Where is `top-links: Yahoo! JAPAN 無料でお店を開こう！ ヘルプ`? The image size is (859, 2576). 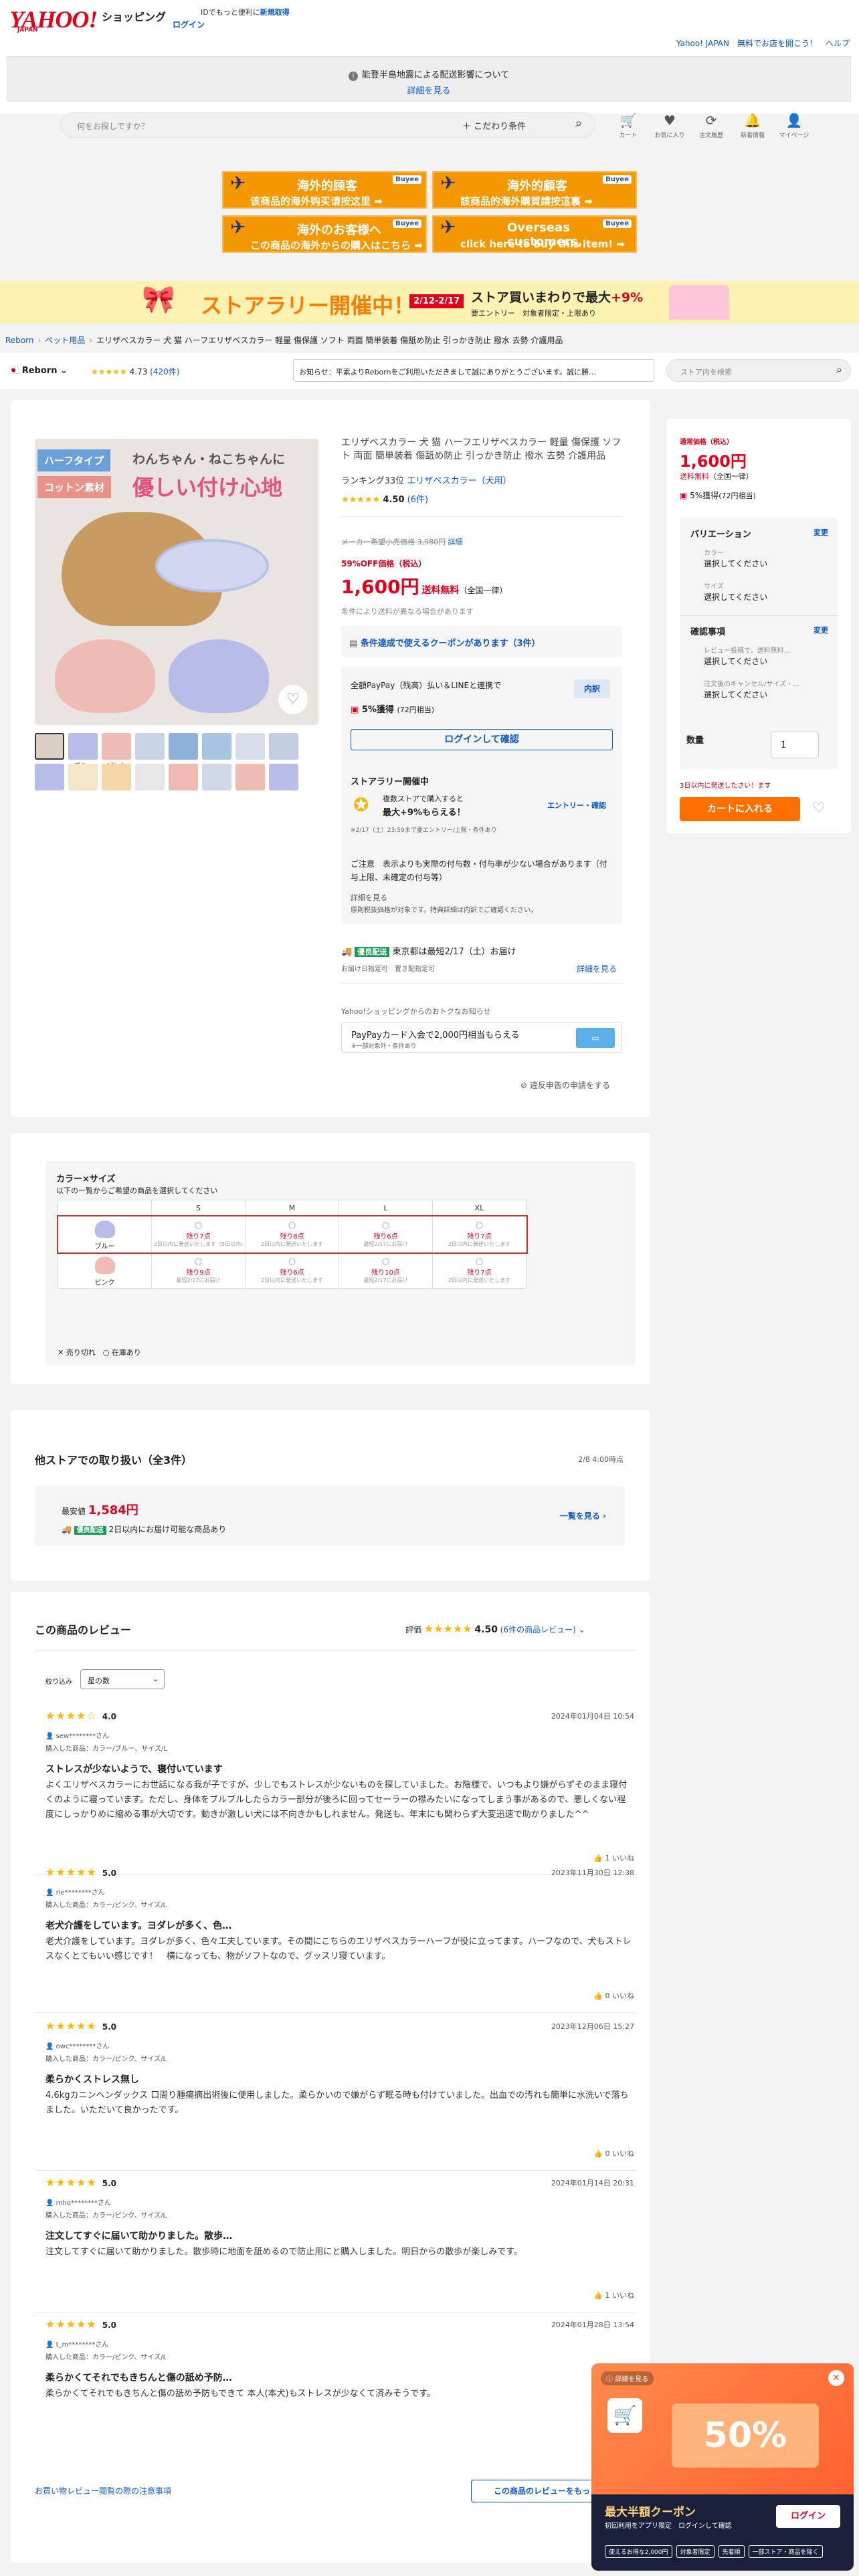 top-links: Yahoo! JAPAN 無料でお店を開こう！ ヘルプ is located at coordinates (763, 43).